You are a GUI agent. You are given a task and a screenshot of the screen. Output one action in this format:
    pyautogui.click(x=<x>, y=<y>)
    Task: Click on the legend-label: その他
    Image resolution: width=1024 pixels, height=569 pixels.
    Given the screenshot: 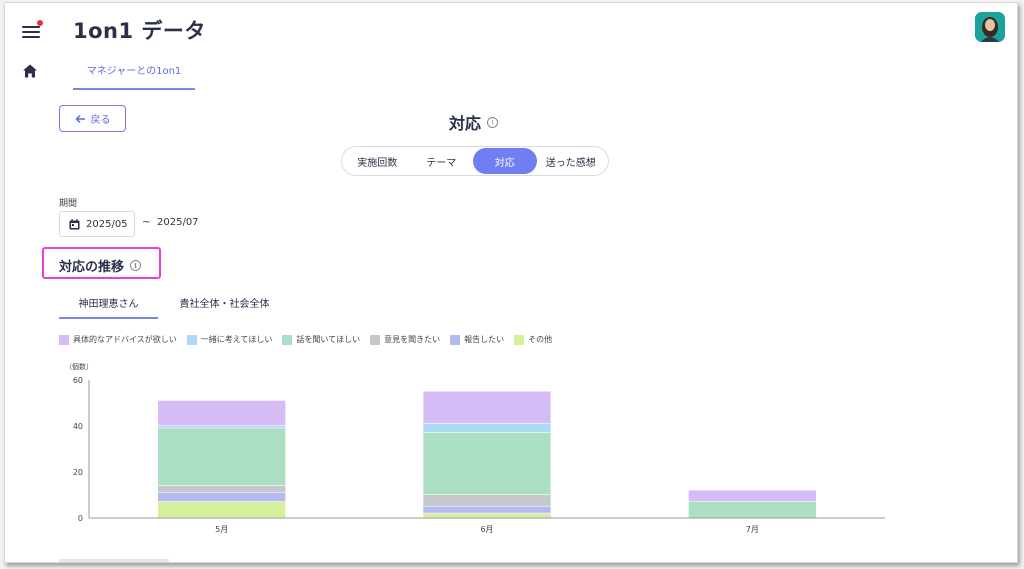 What is the action you would take?
    pyautogui.click(x=540, y=339)
    